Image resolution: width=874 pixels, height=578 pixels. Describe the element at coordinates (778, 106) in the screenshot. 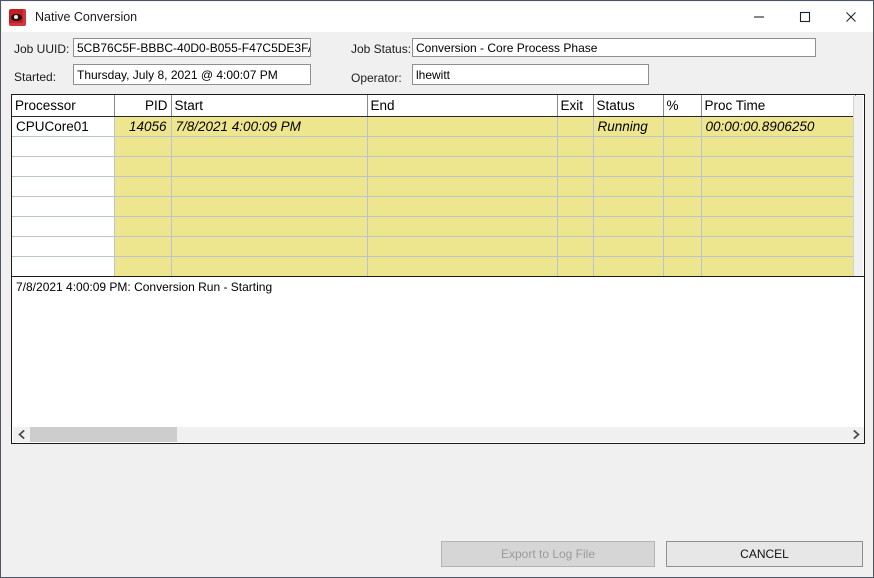

I see `column-header-proc-time: Proc Time` at that location.